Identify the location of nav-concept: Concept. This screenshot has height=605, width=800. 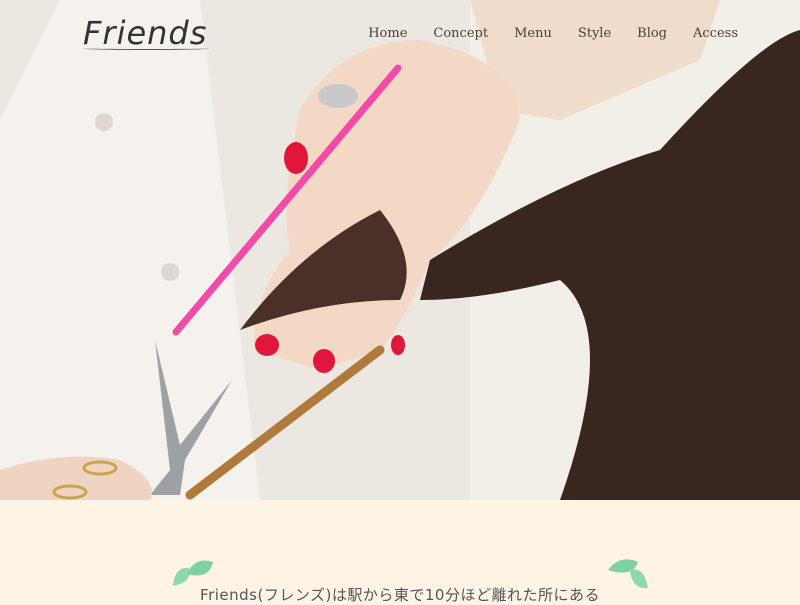
(460, 33).